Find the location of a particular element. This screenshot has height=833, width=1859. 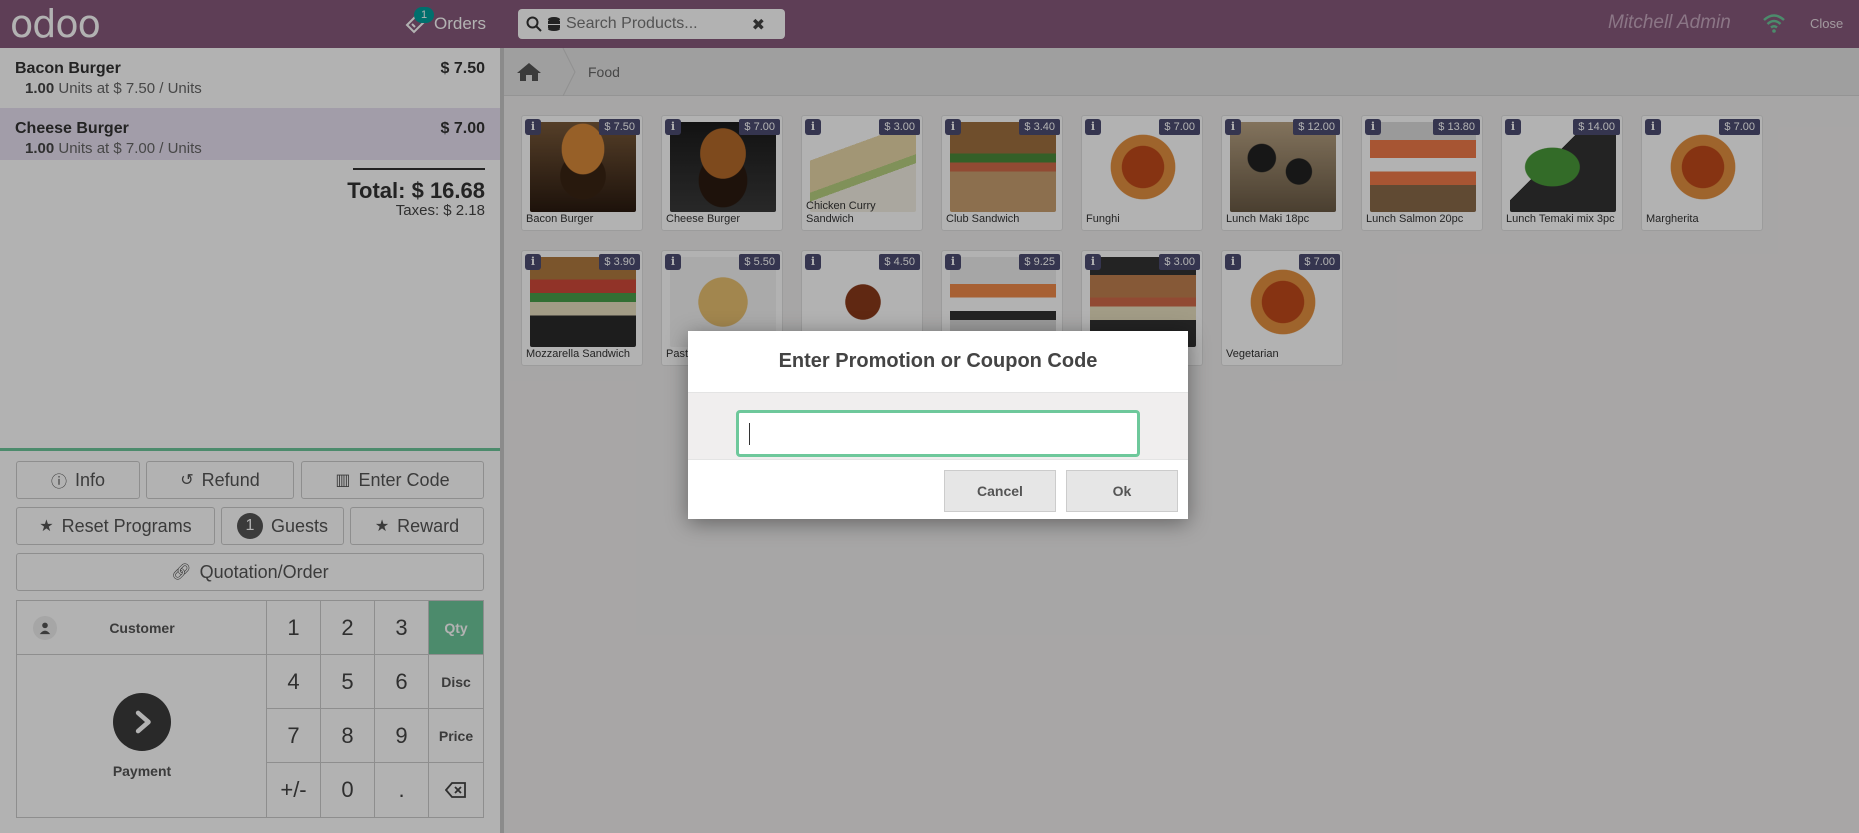

coupon-code-dialog: Enter Promotion or Coupon Code Cancel Ok is located at coordinates (938, 425).